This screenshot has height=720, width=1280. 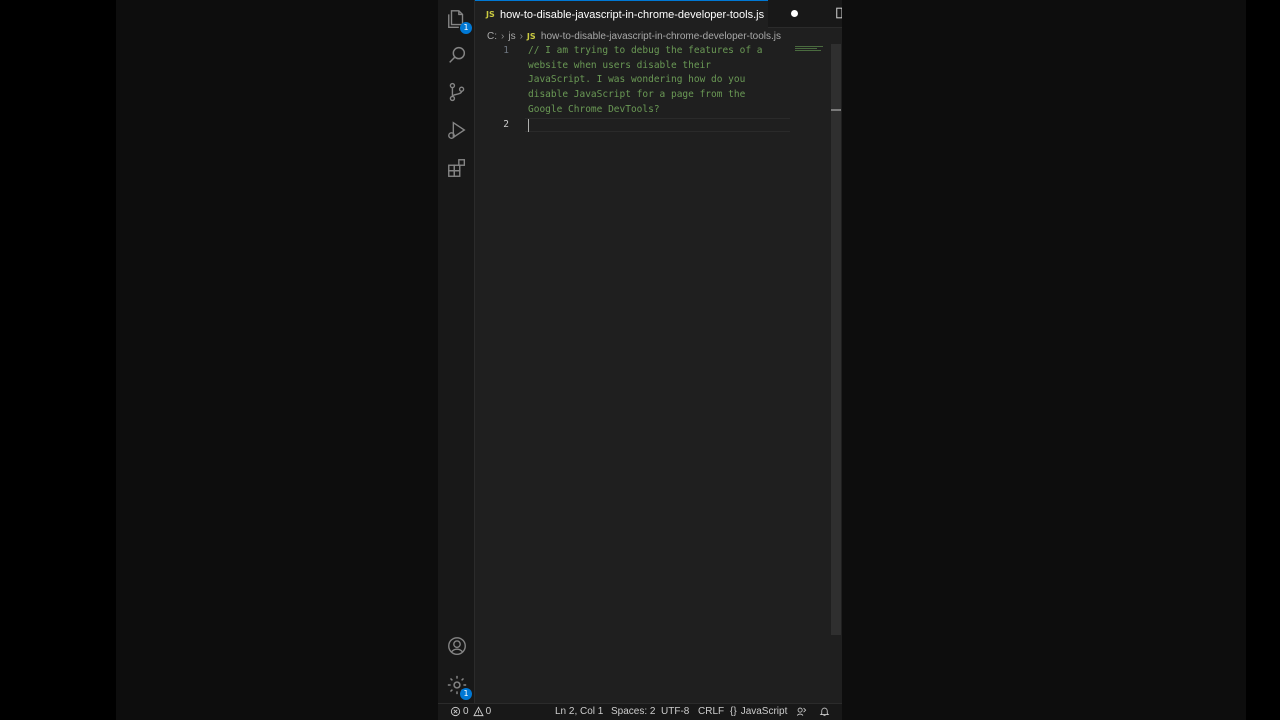 I want to click on source-control-icon, so click(x=457, y=92).